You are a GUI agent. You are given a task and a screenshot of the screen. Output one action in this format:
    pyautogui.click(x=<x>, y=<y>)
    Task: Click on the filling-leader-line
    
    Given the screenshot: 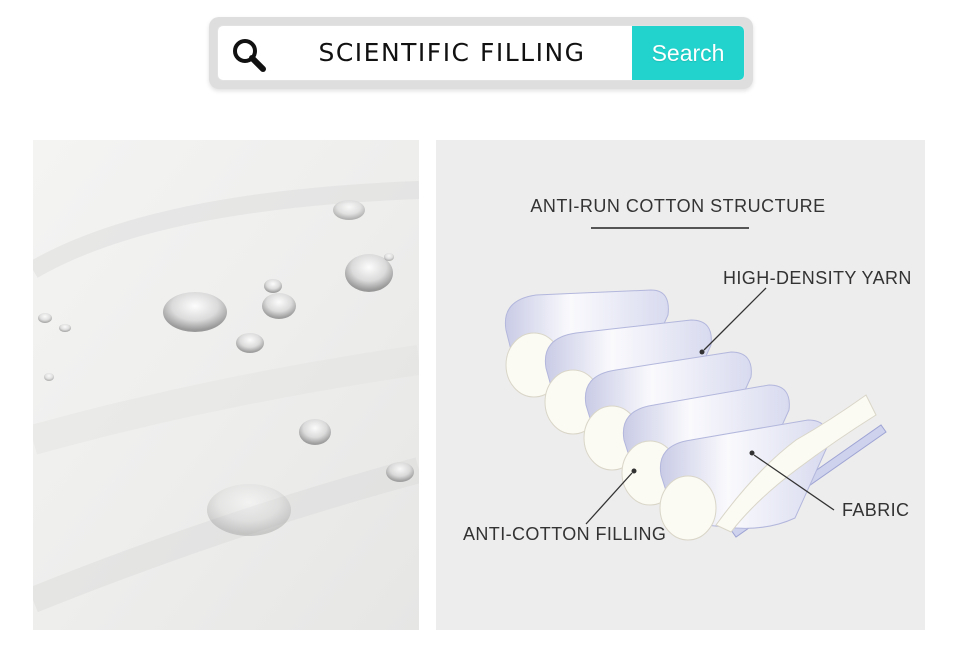 What is the action you would take?
    pyautogui.click(x=609, y=498)
    